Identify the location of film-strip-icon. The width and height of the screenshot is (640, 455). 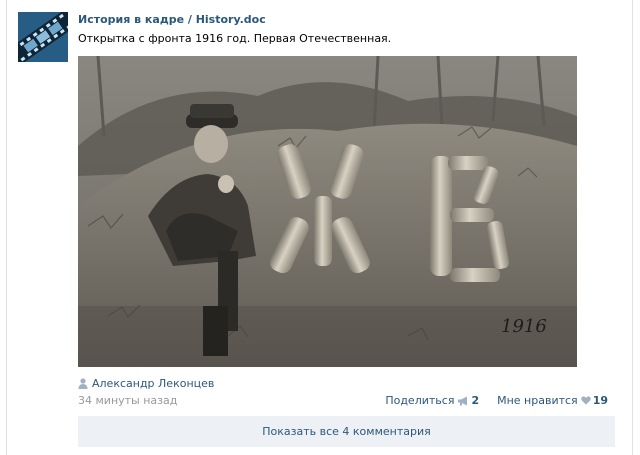
(43, 37).